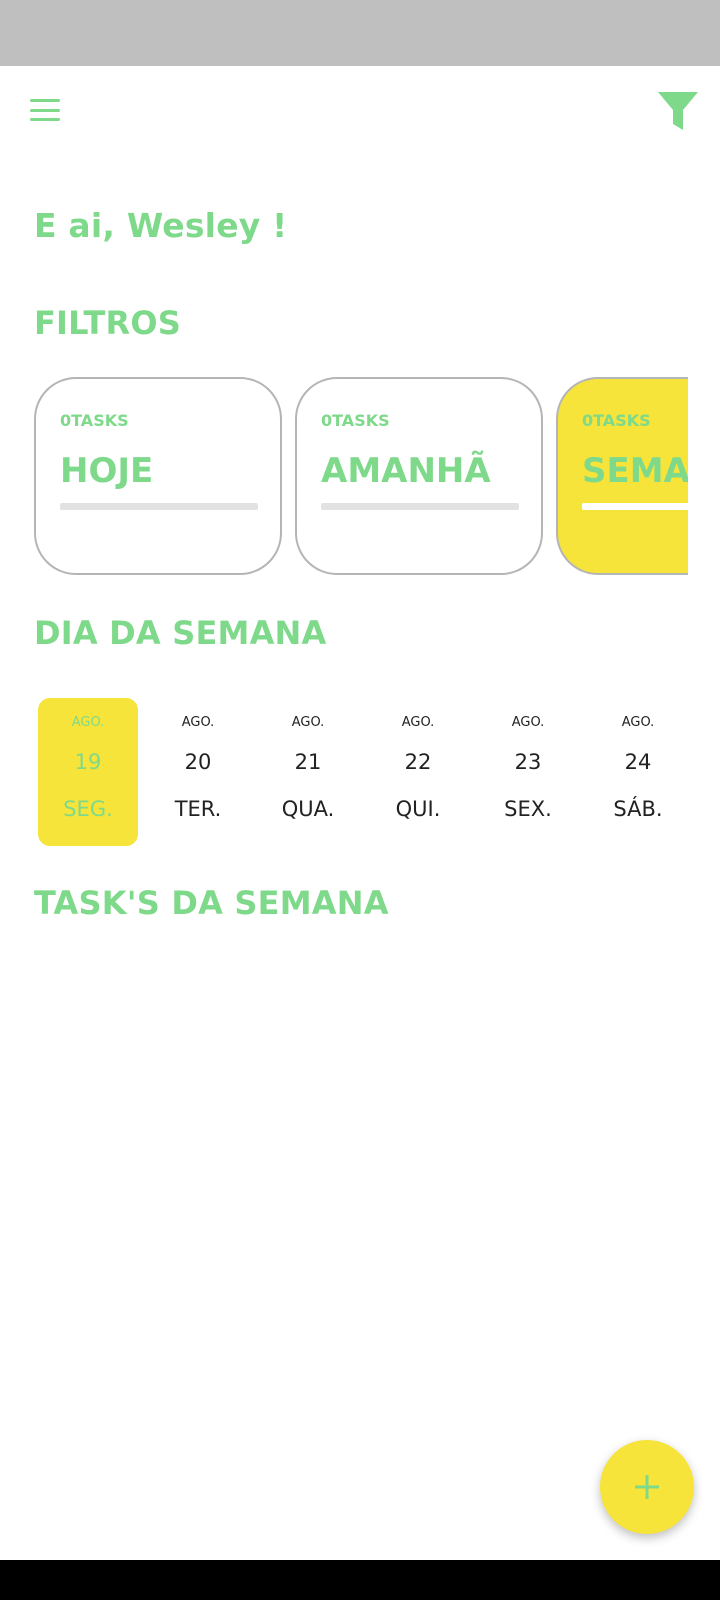 This screenshot has height=1600, width=720. I want to click on greeting-text: E ai, Wesley !, so click(161, 225).